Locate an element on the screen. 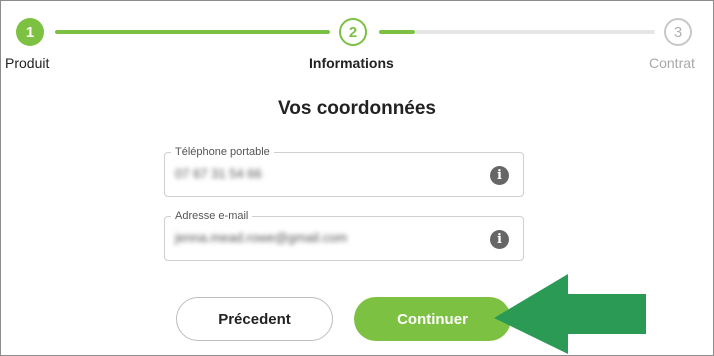  step-1-number: 1 is located at coordinates (30, 32).